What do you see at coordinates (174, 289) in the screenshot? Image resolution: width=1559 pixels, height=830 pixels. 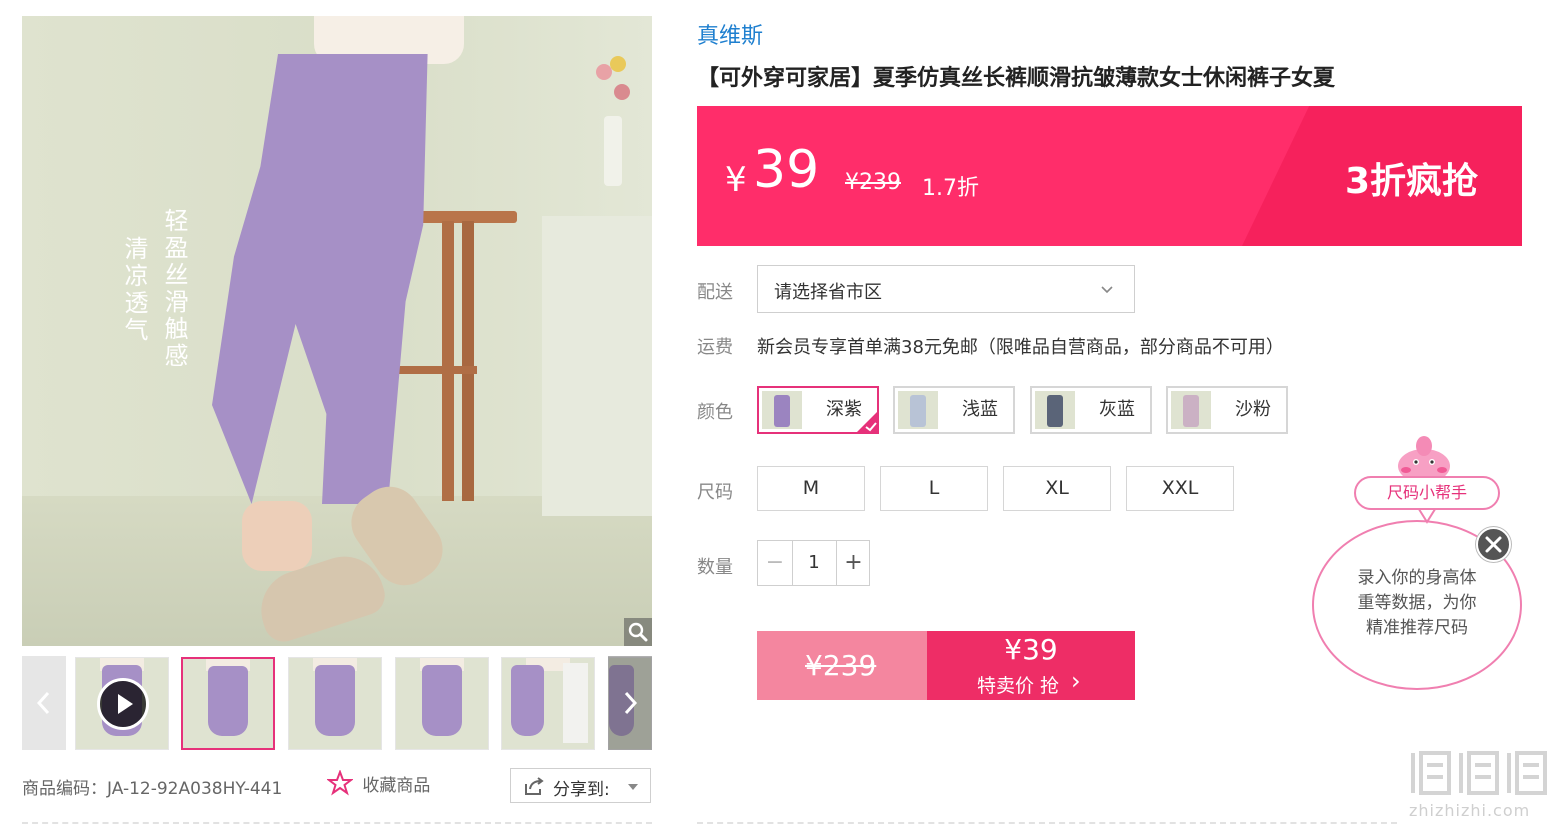 I see `image-caption-1: 轻盈丝滑触感` at bounding box center [174, 289].